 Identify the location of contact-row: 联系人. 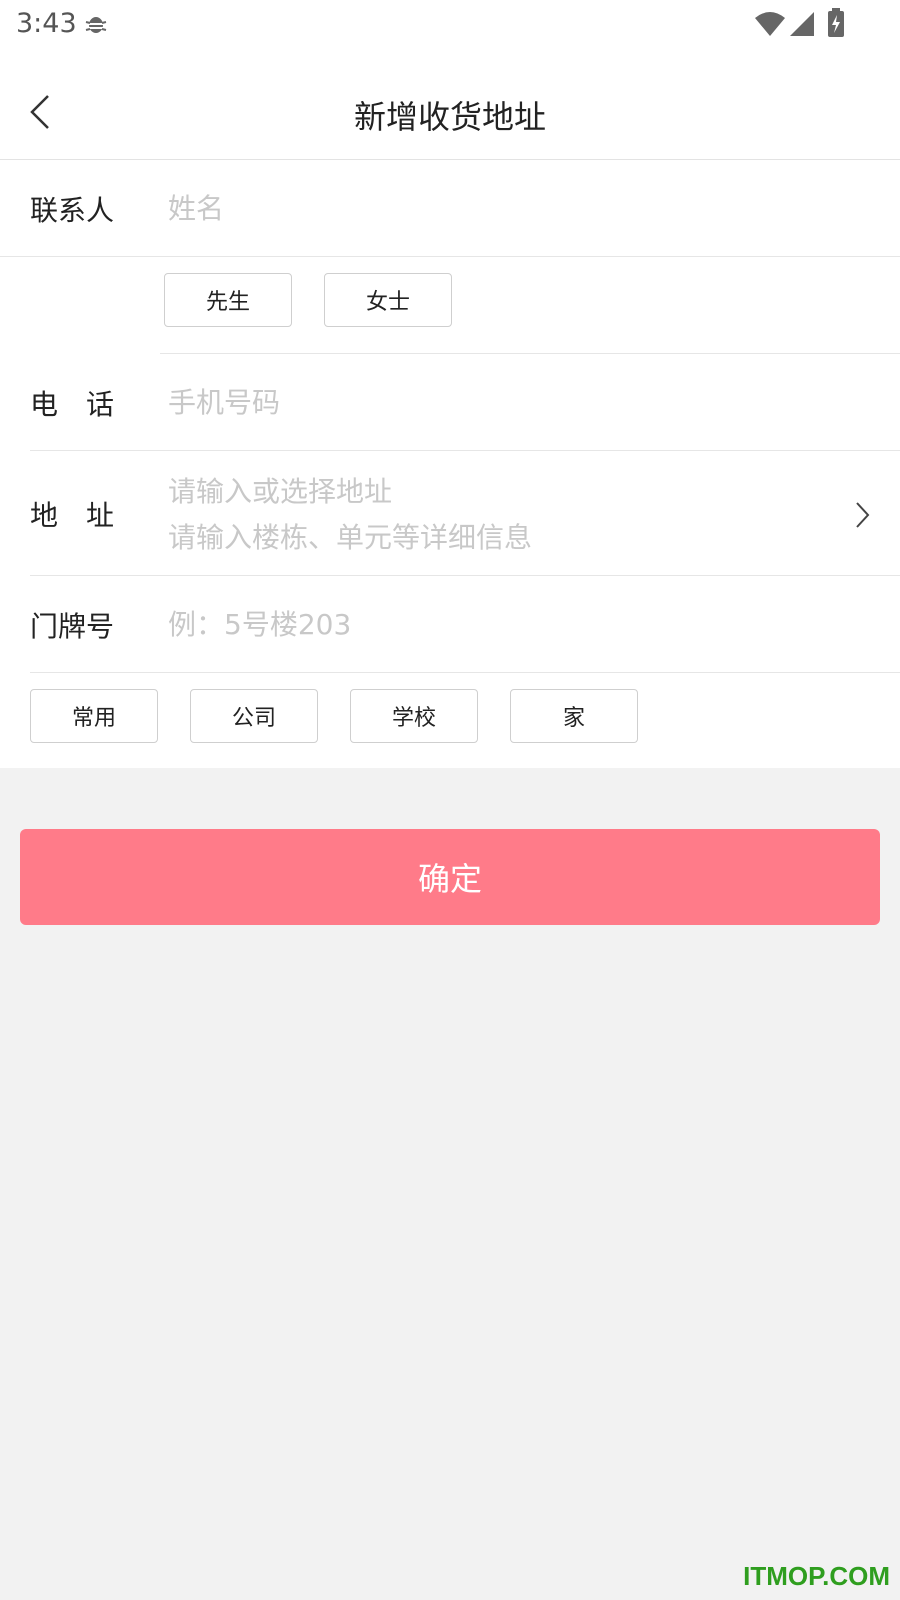
(450, 208).